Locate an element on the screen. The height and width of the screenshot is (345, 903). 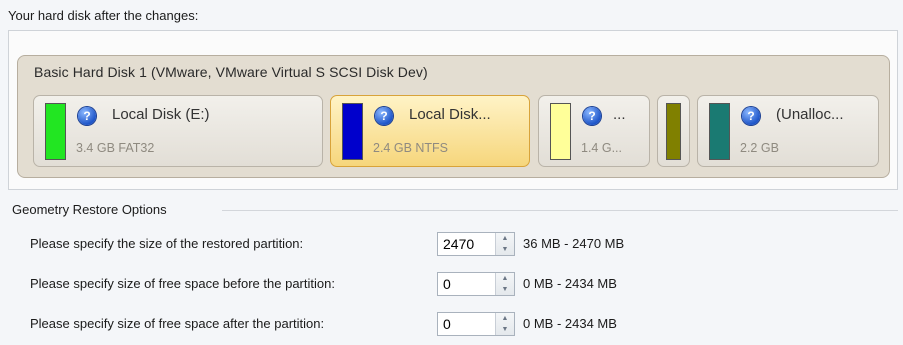
space-after-input is located at coordinates (468, 324).